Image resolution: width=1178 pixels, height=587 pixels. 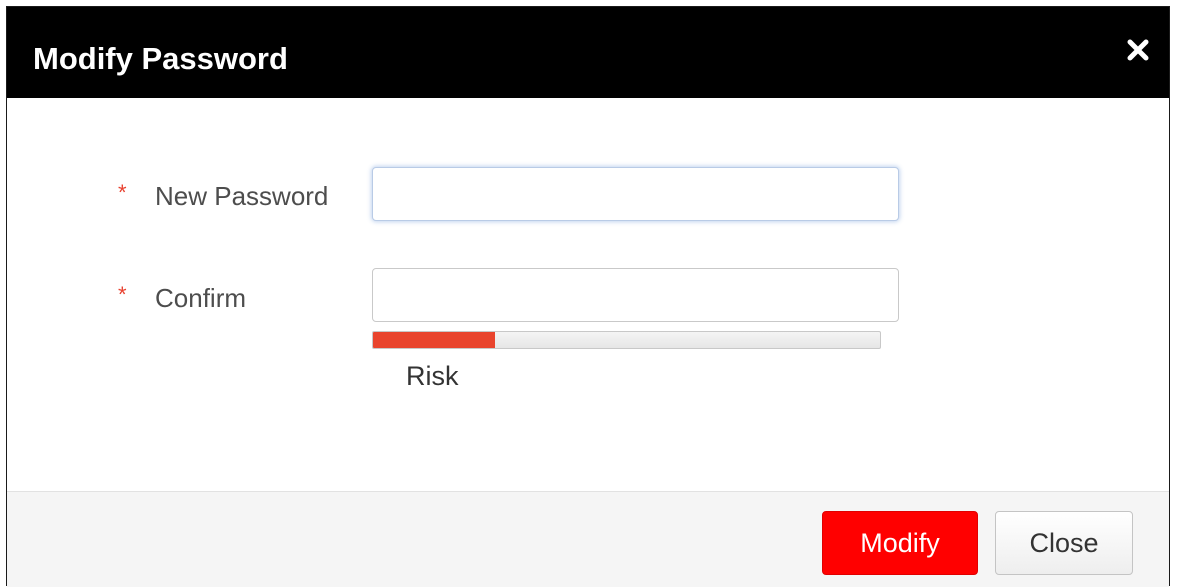 I want to click on close-button: Close, so click(x=1064, y=543).